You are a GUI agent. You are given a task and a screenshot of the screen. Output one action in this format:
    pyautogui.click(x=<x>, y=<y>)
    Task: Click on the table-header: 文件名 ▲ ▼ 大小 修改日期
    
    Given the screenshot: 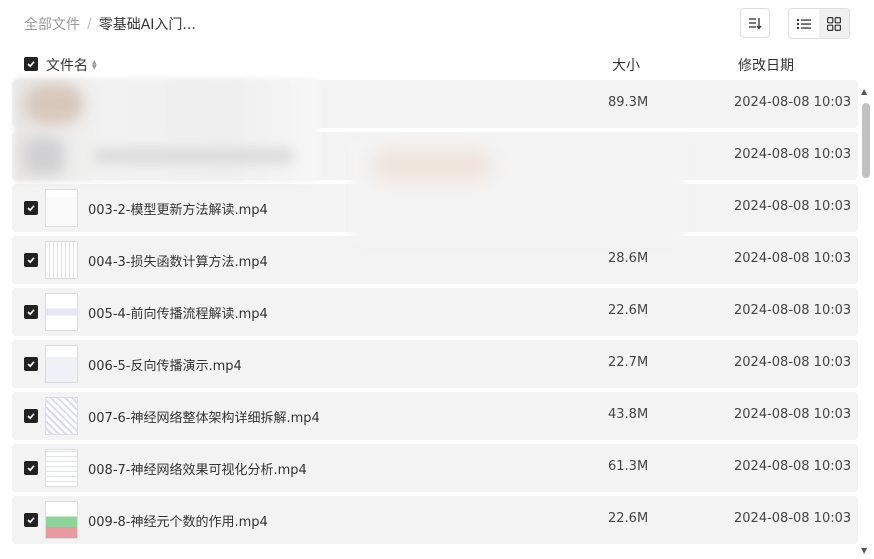 What is the action you would take?
    pyautogui.click(x=439, y=64)
    